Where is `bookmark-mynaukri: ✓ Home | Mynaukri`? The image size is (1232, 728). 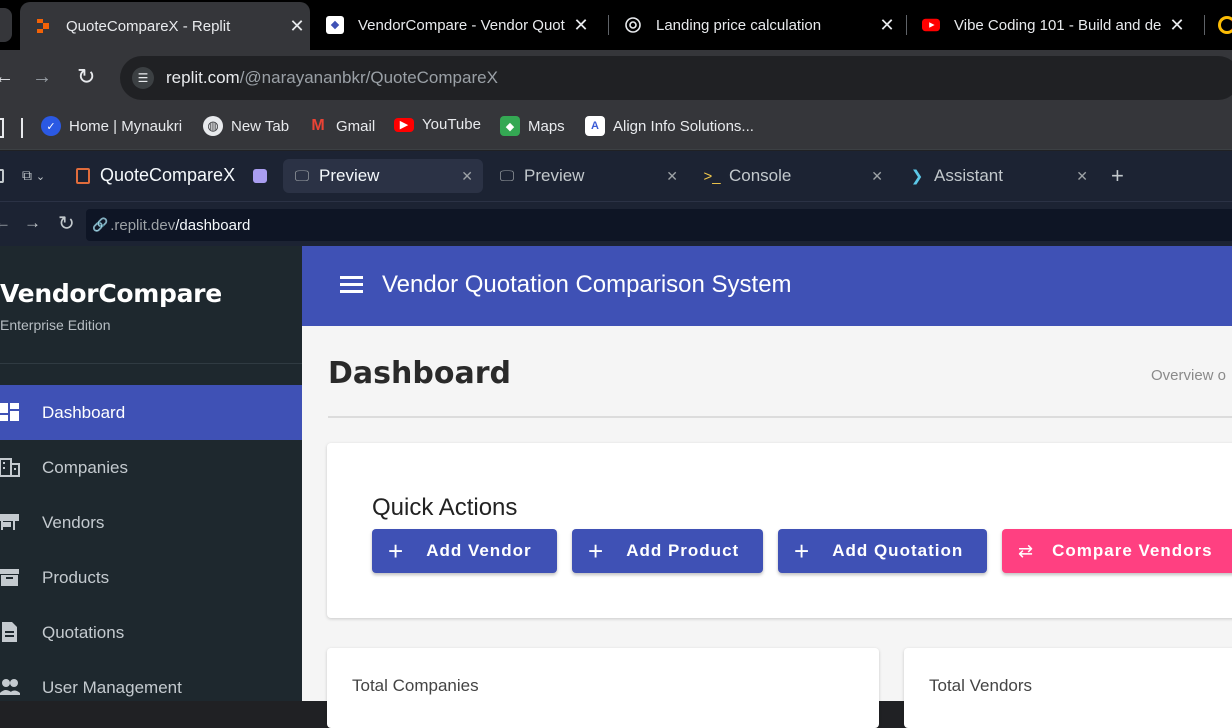
bookmark-mynaukri: ✓ Home | Mynaukri is located at coordinates (111, 126).